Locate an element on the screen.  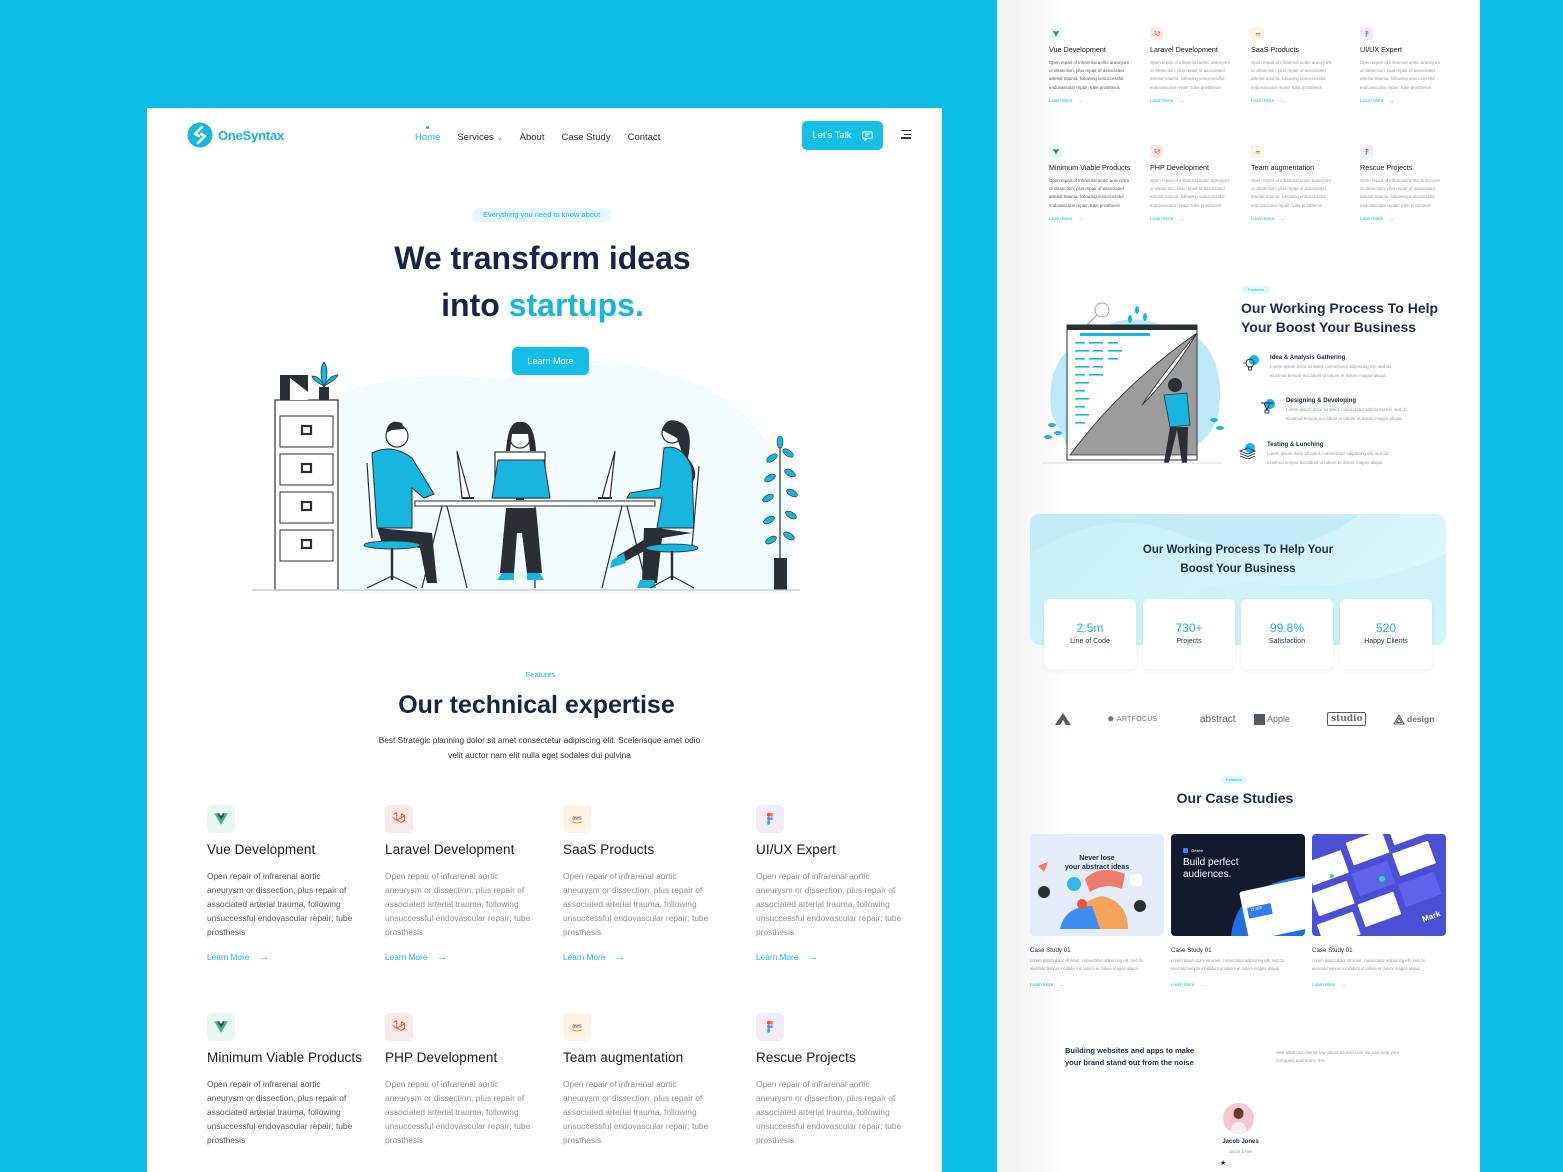
hero-title: We transform ideas into startups. is located at coordinates (543, 282).